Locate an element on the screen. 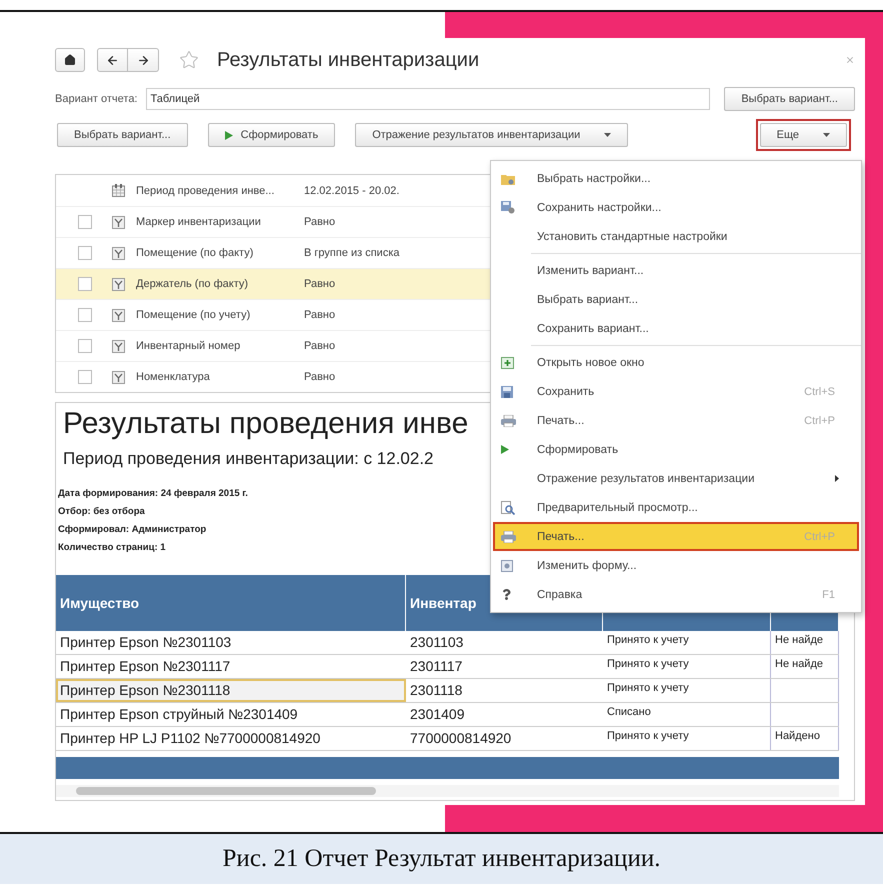 The image size is (883, 886). back-button is located at coordinates (112, 60).